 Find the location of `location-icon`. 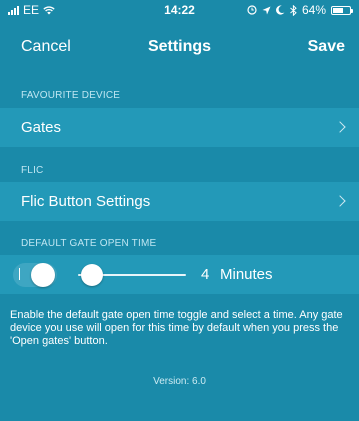

location-icon is located at coordinates (266, 10).